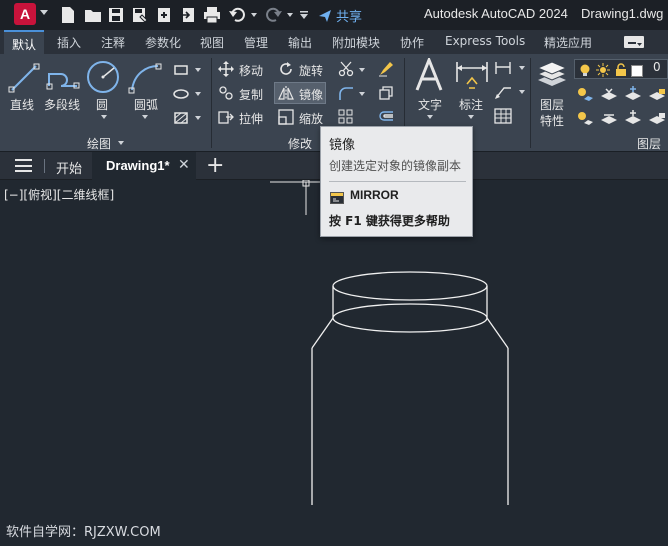  Describe the element at coordinates (102, 104) in the screenshot. I see `circle-tool-label: 圆` at that location.